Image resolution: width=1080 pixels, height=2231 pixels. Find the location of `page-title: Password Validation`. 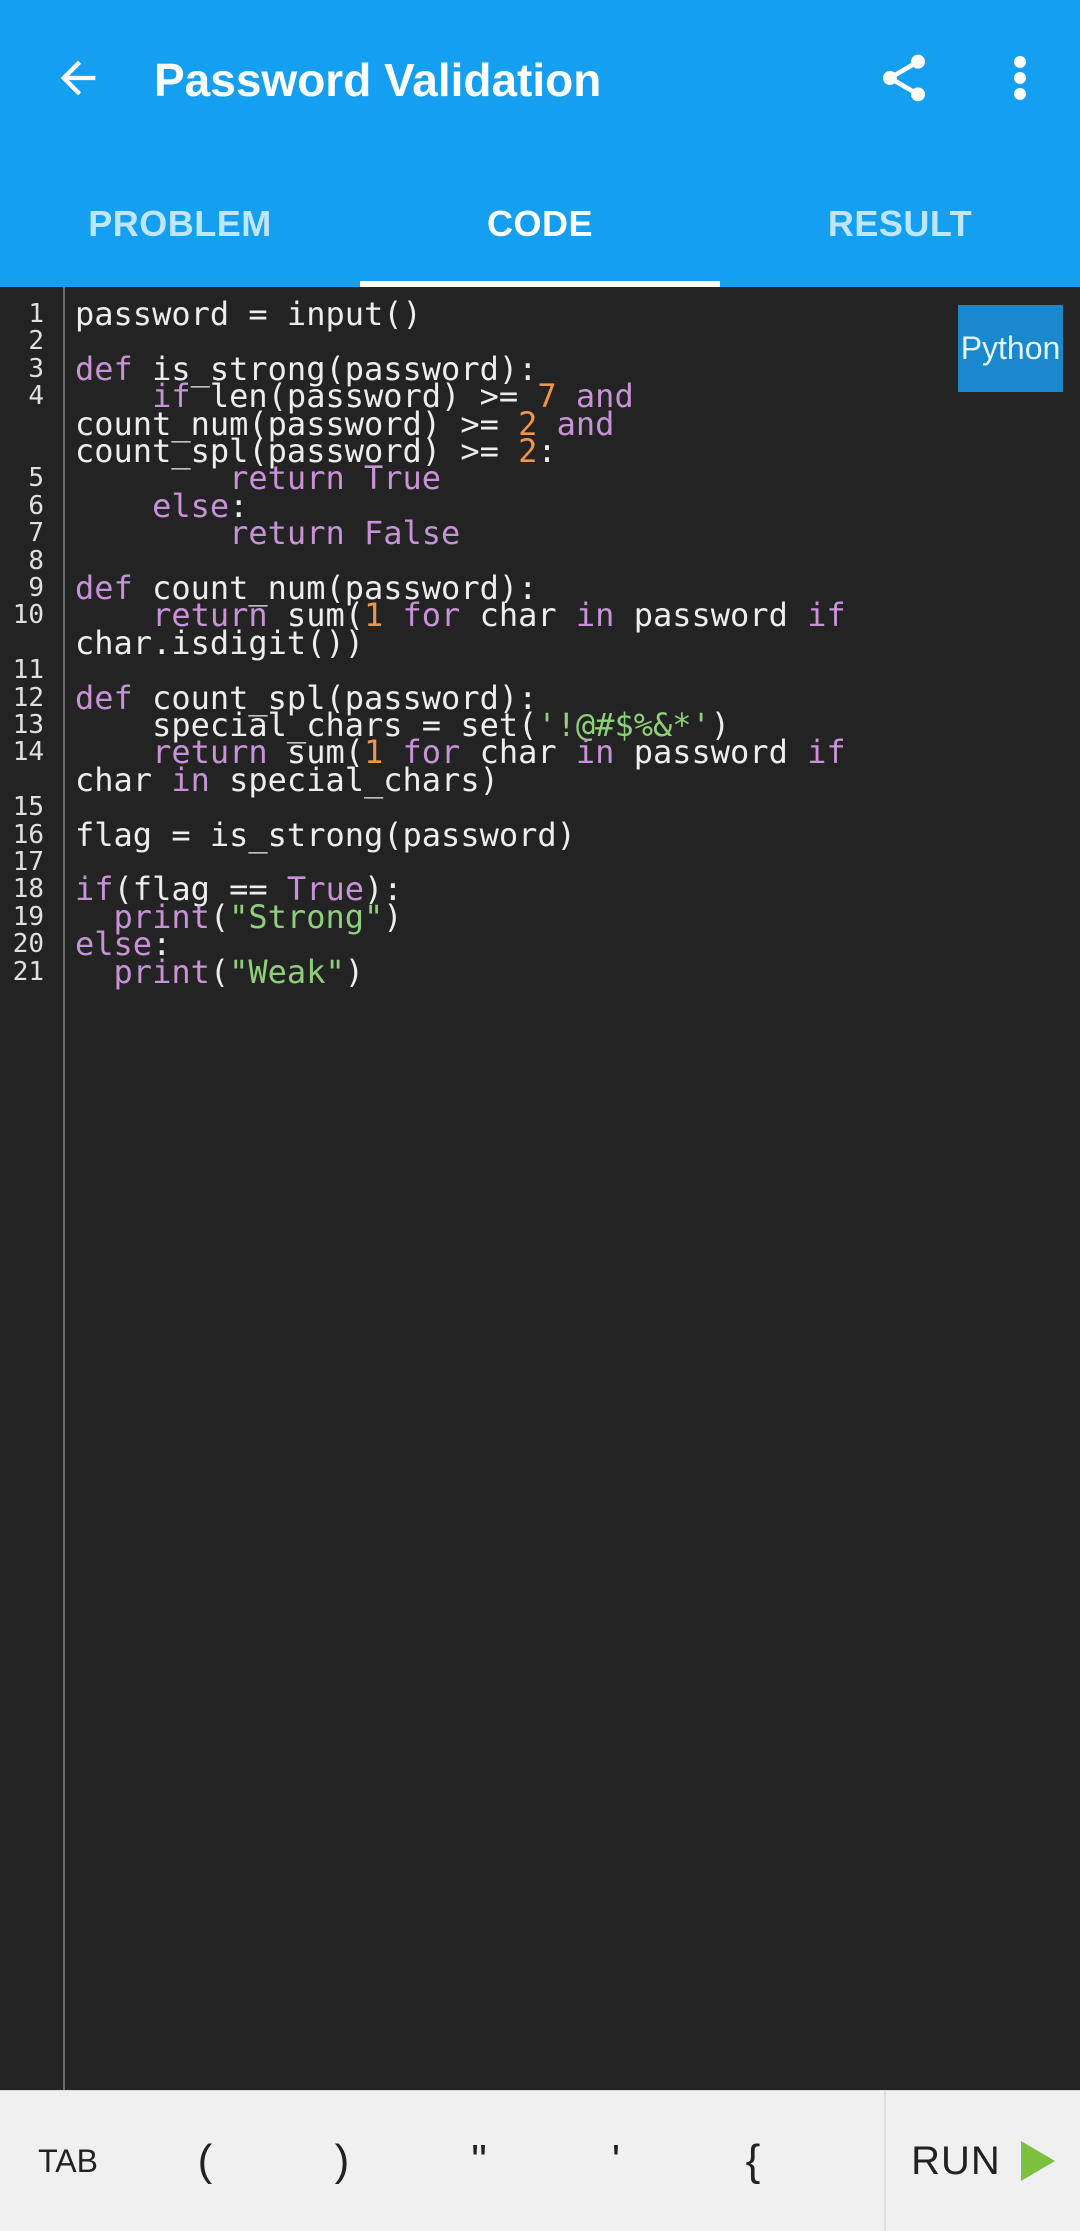

page-title: Password Validation is located at coordinates (378, 80).